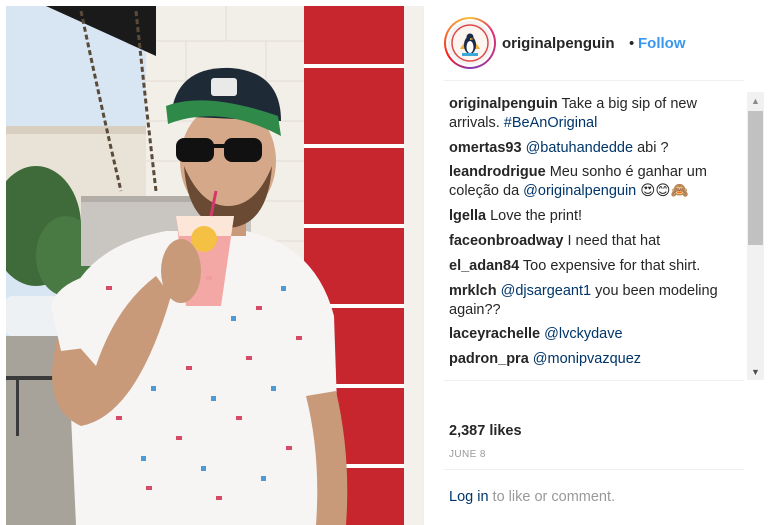  I want to click on comment-mention: @djsargeant1, so click(546, 291).